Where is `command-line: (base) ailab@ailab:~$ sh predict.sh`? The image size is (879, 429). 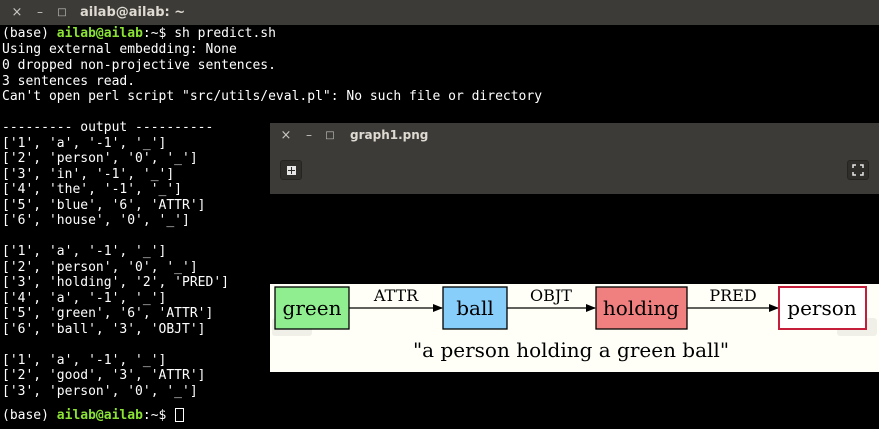
command-line: (base) ailab@ailab:~$ sh predict.sh is located at coordinates (139, 34).